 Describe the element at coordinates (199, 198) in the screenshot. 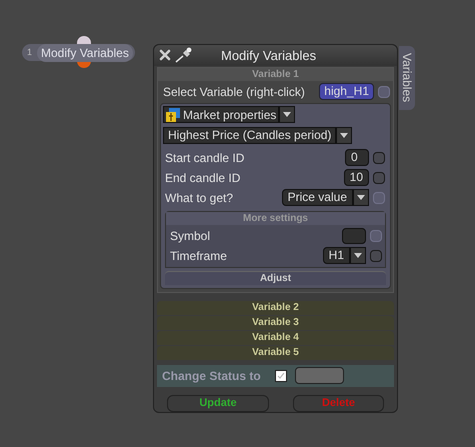

I see `field-label: What to get?` at that location.